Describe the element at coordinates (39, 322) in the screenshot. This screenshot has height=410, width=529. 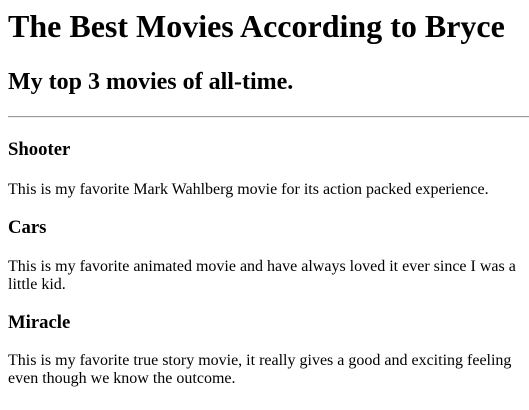
I see `movie-title: Miracle` at that location.